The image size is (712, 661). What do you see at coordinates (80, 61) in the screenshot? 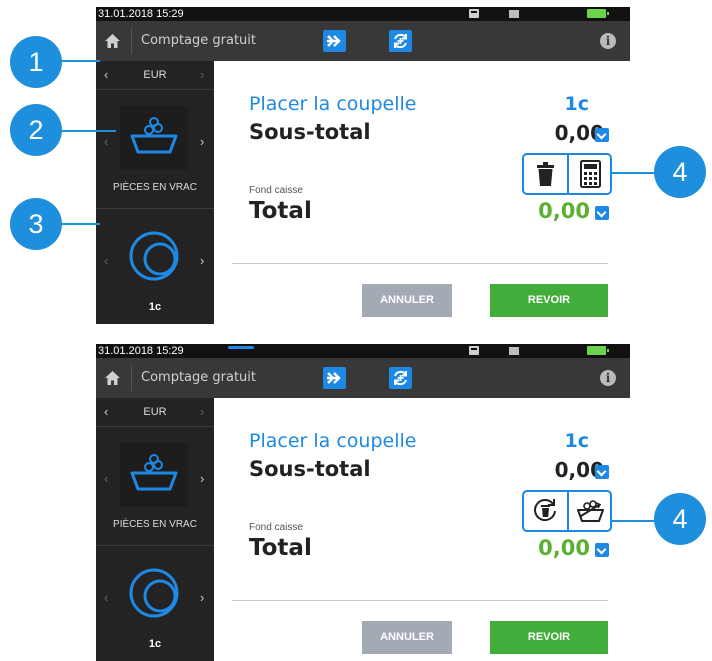
I see `callout-1-line` at bounding box center [80, 61].